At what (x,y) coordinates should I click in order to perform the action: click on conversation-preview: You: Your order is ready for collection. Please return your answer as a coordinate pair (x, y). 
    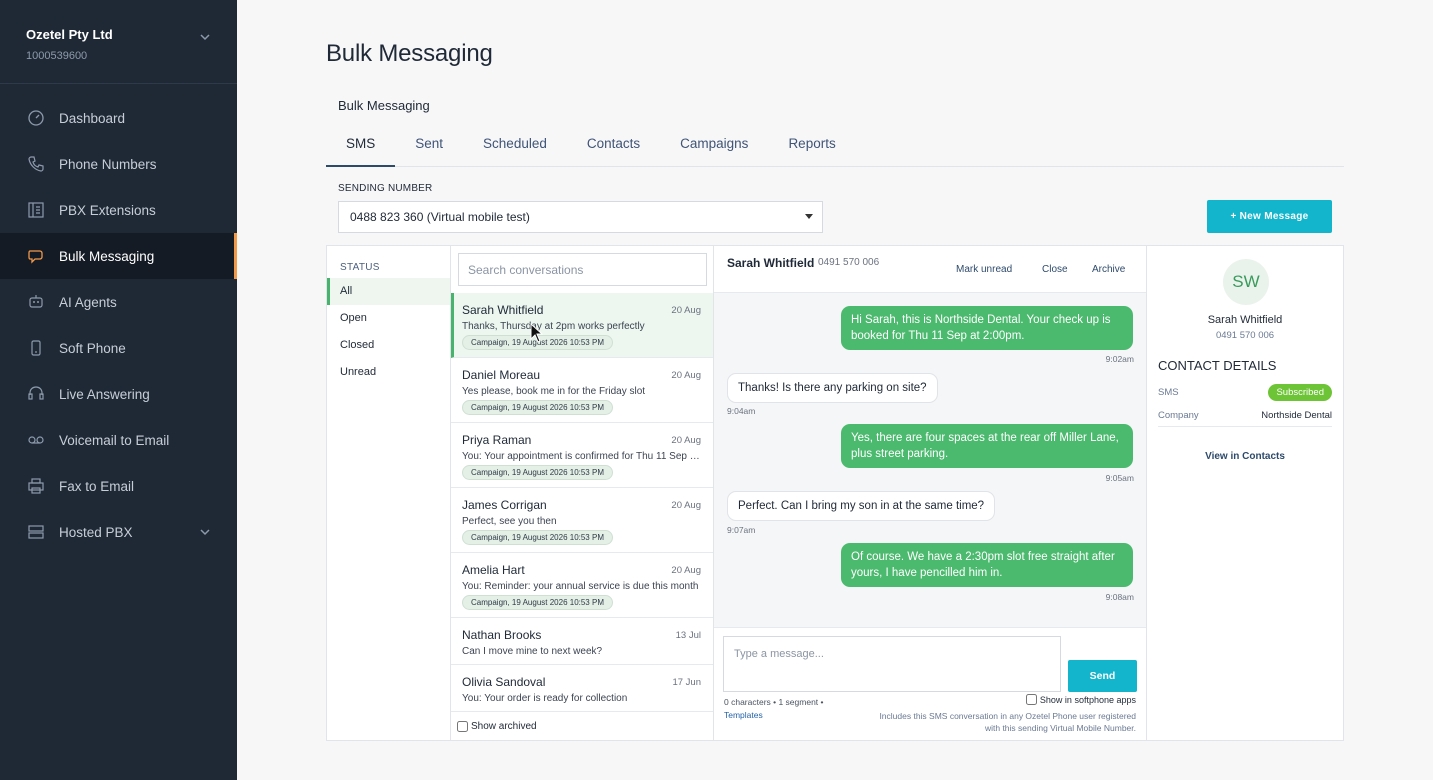
    Looking at the image, I should click on (545, 698).